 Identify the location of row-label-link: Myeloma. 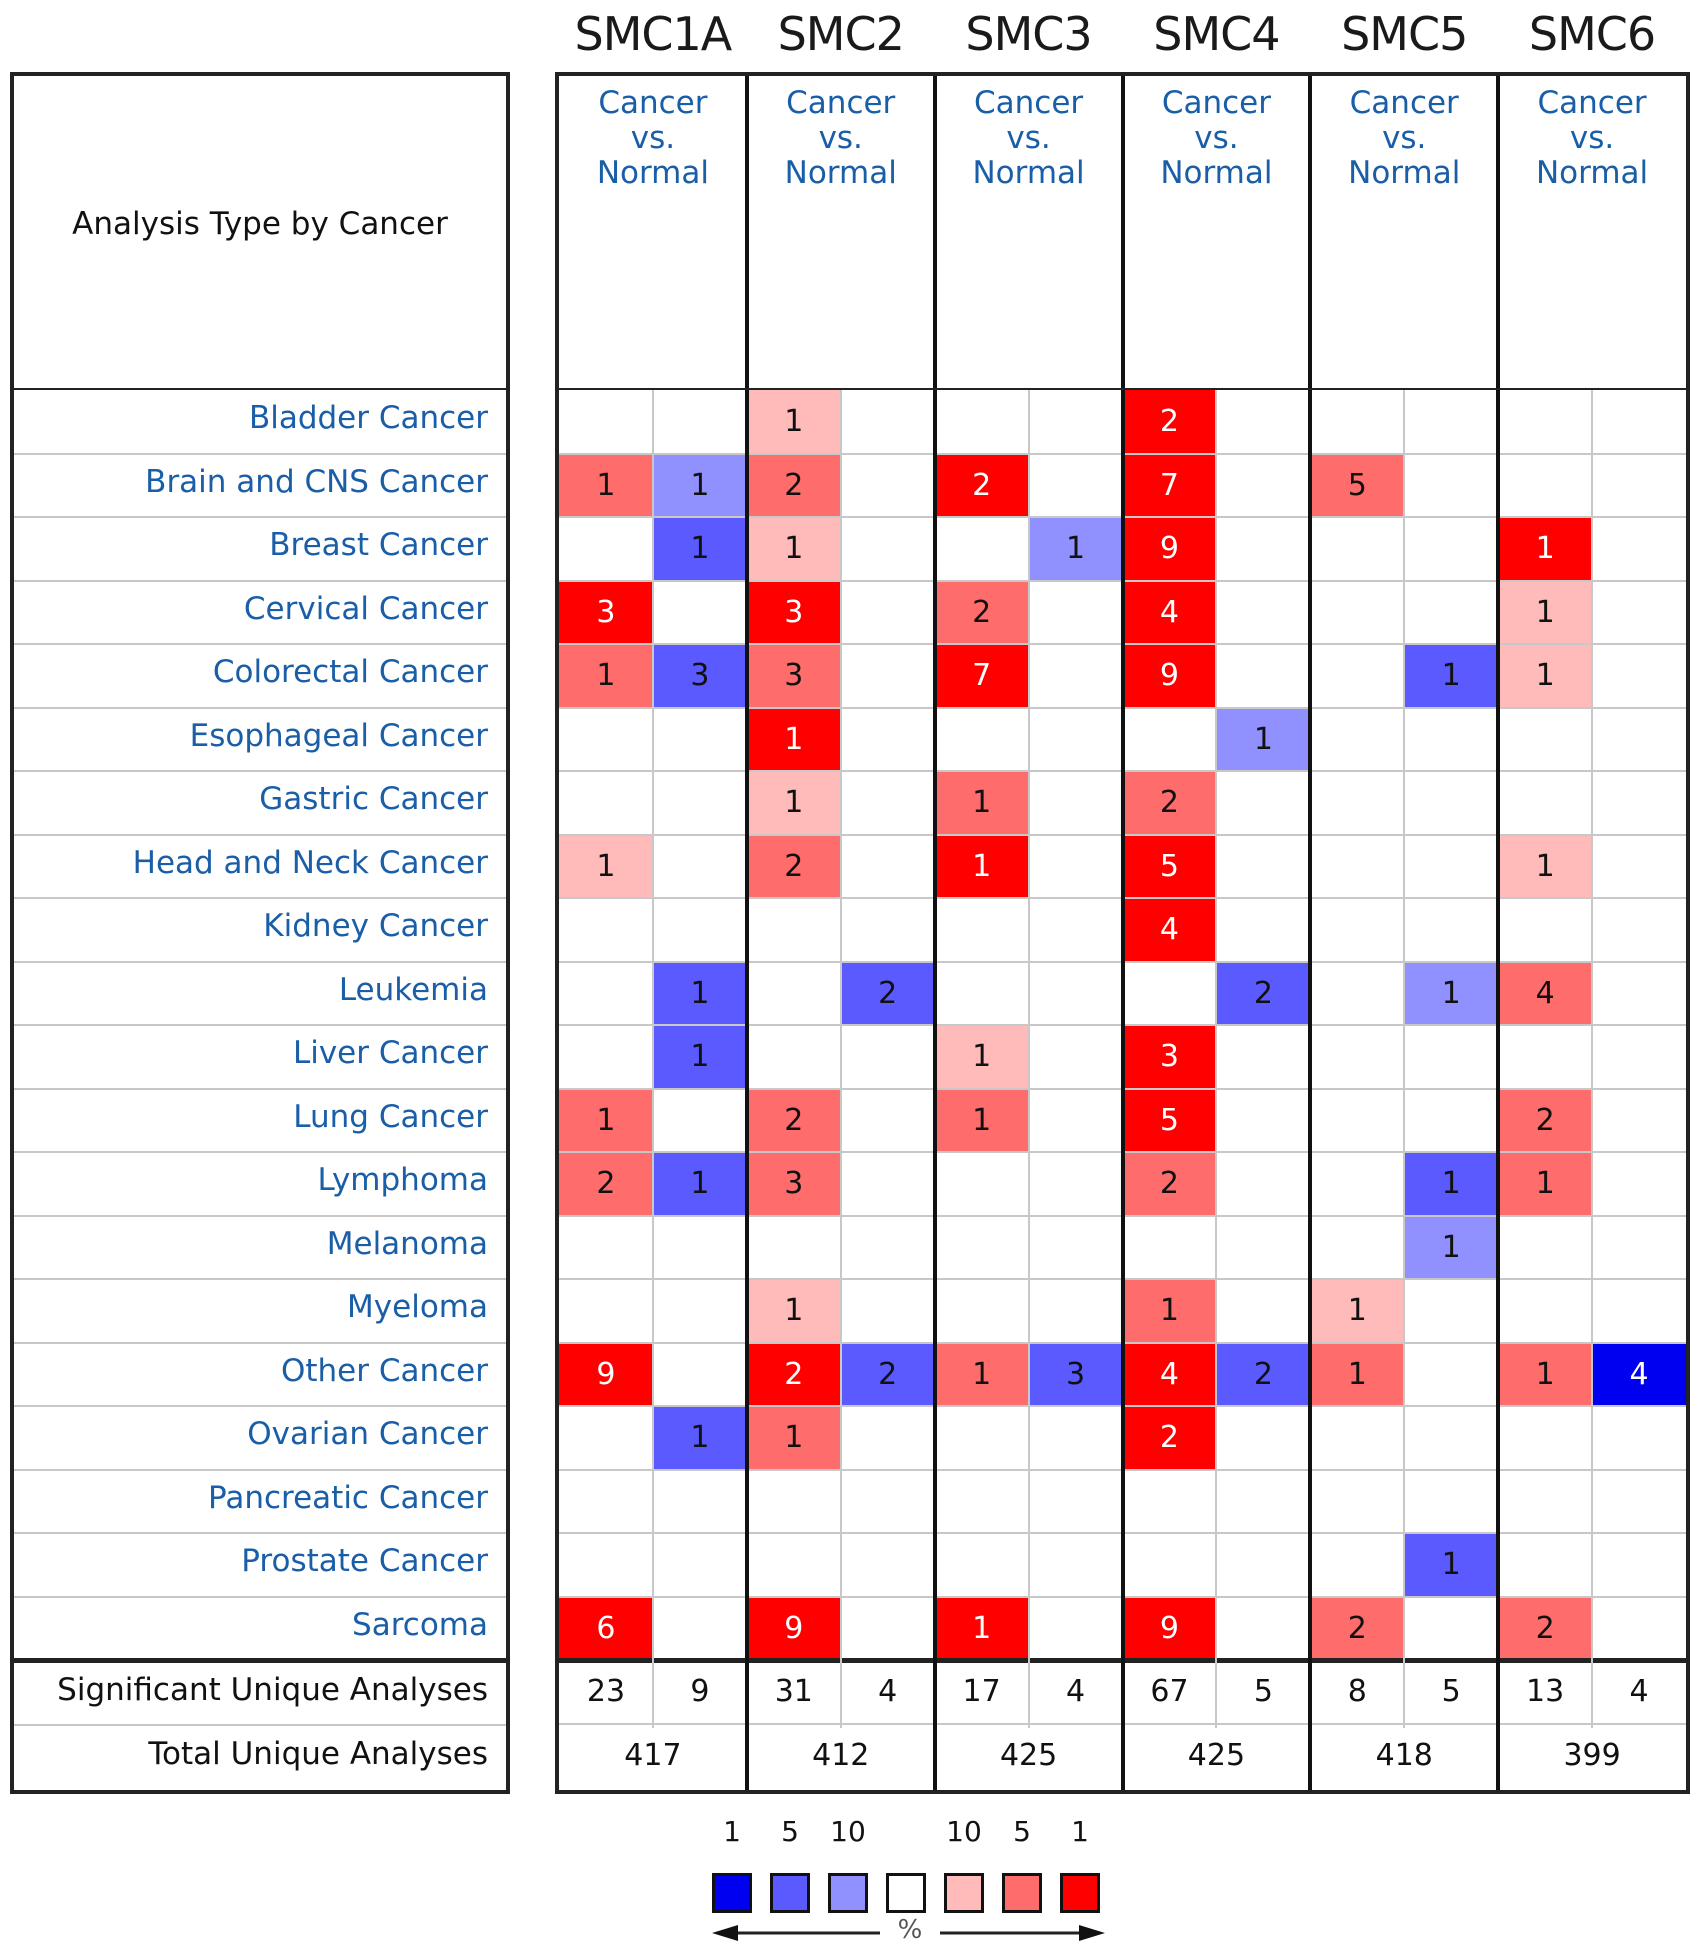
(251, 1307).